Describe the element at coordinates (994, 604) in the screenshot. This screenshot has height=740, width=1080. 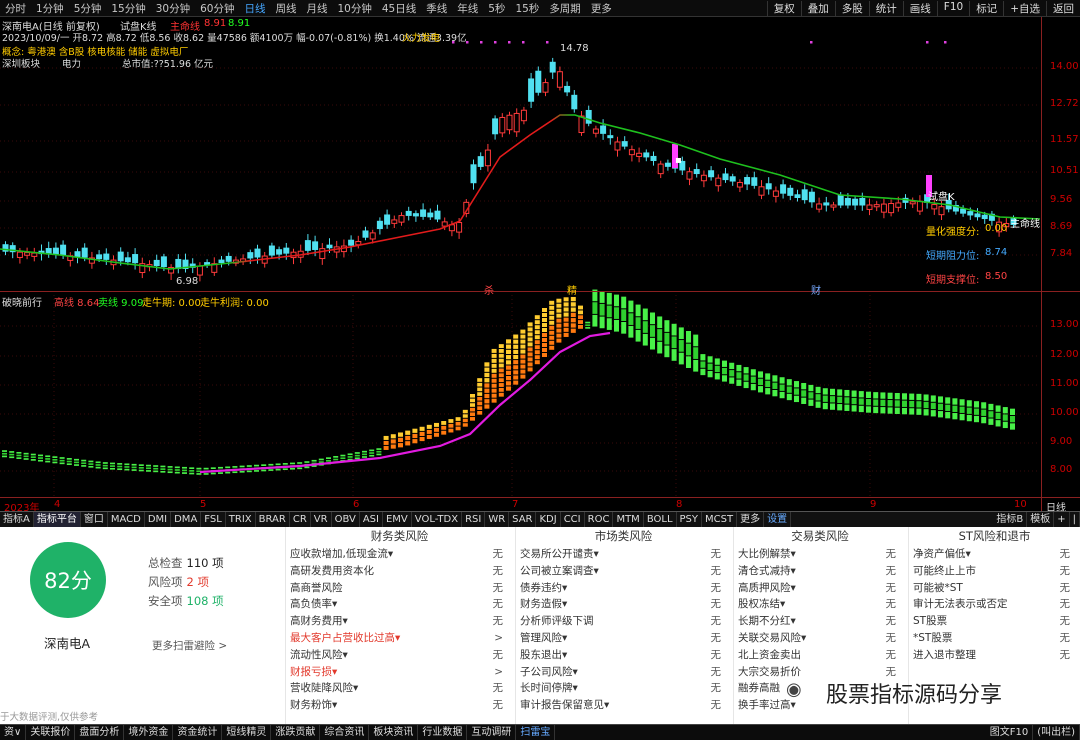
I see `risk-row: 审计无法表示或否定 无` at that location.